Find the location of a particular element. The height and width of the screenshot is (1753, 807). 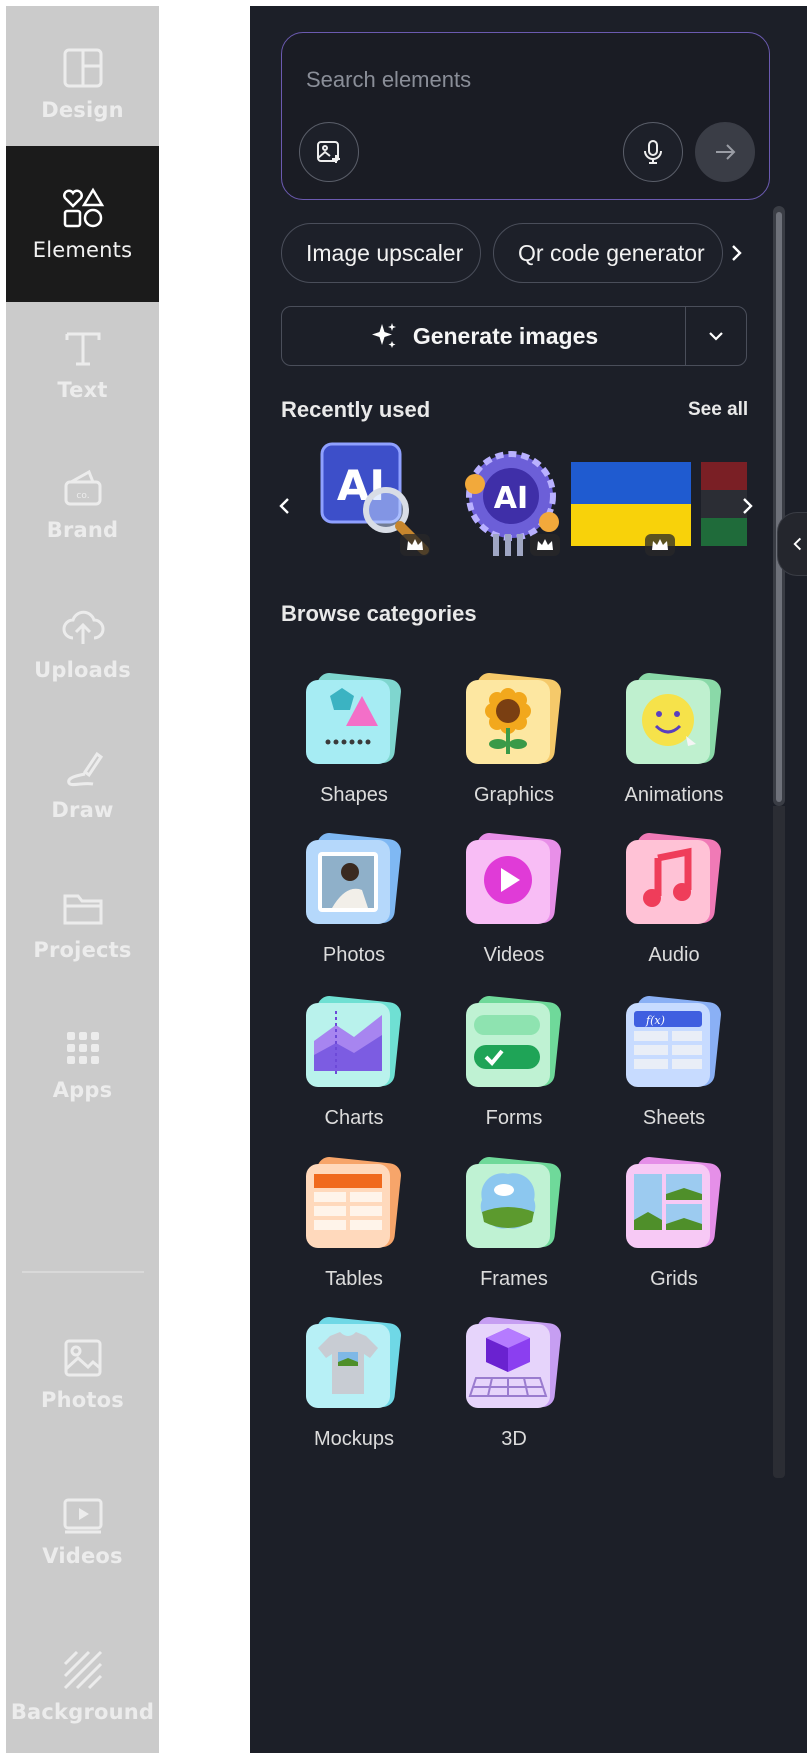

sidebar-item-projects: Projects is located at coordinates (82, 924).